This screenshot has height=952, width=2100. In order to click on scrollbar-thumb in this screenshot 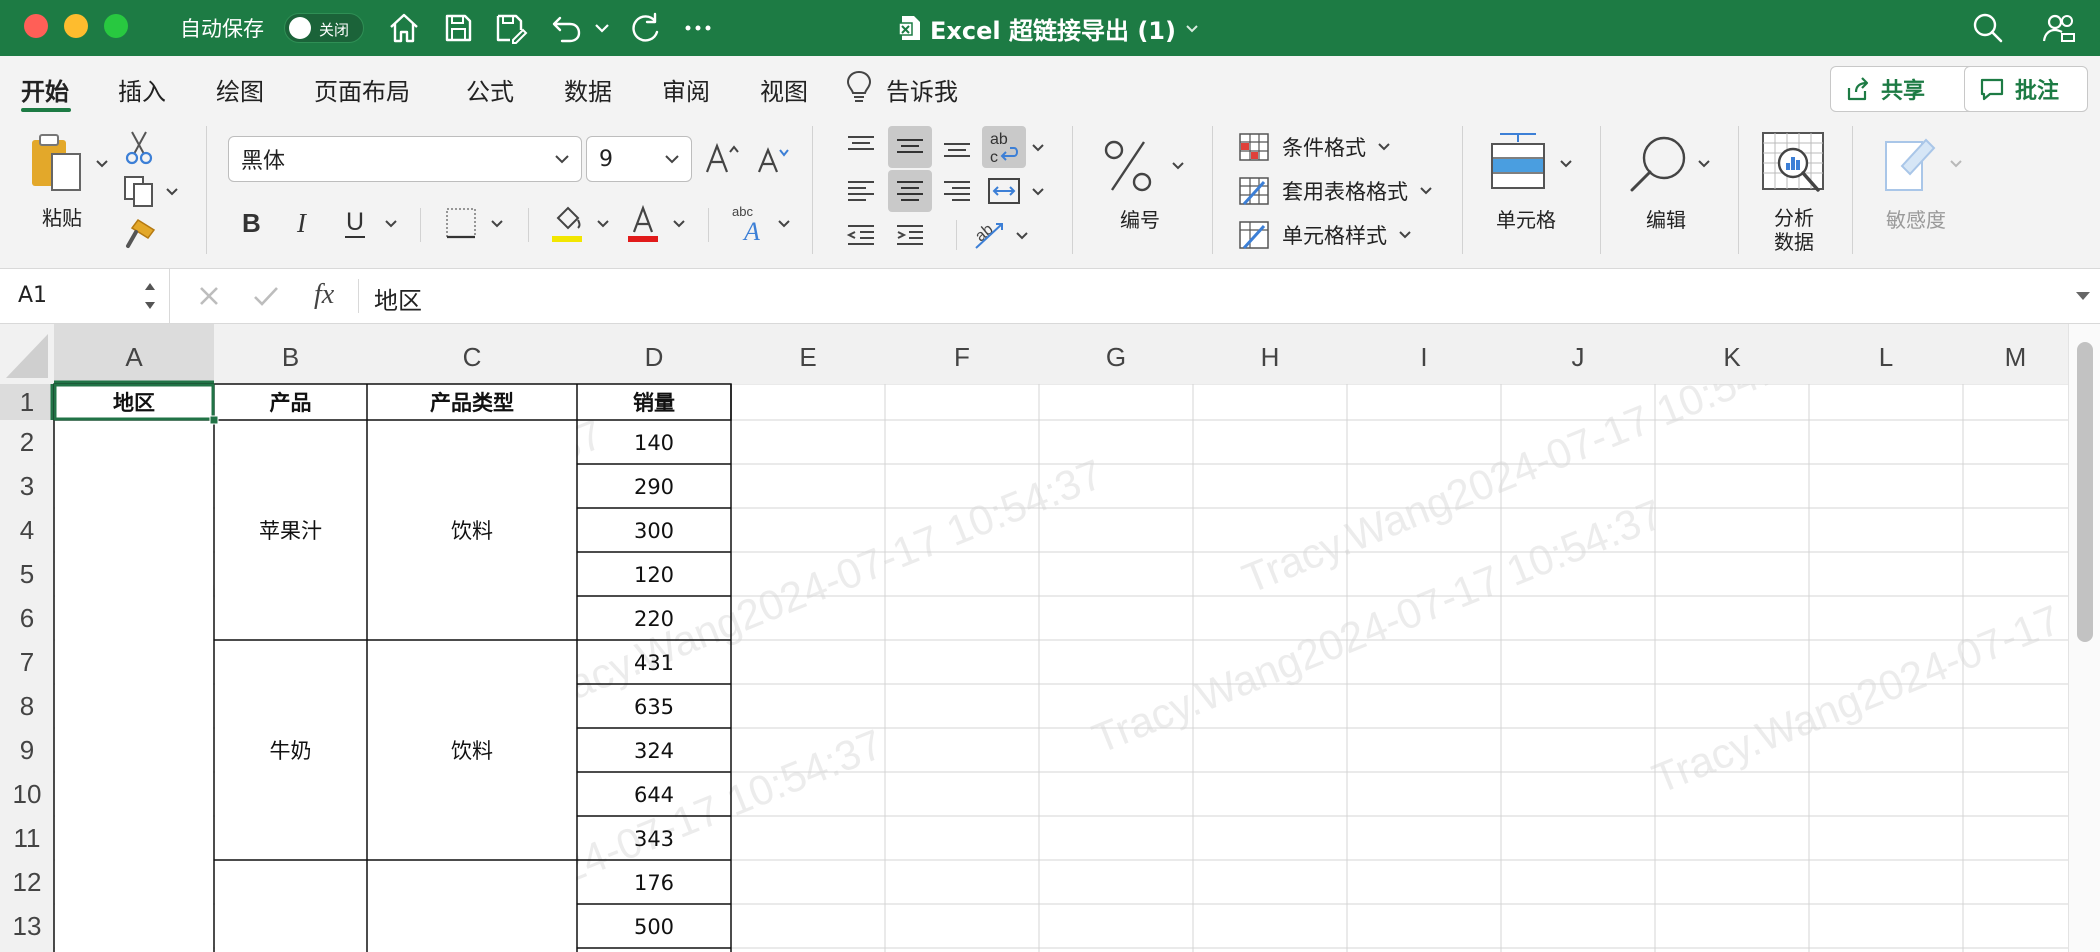, I will do `click(2085, 492)`.